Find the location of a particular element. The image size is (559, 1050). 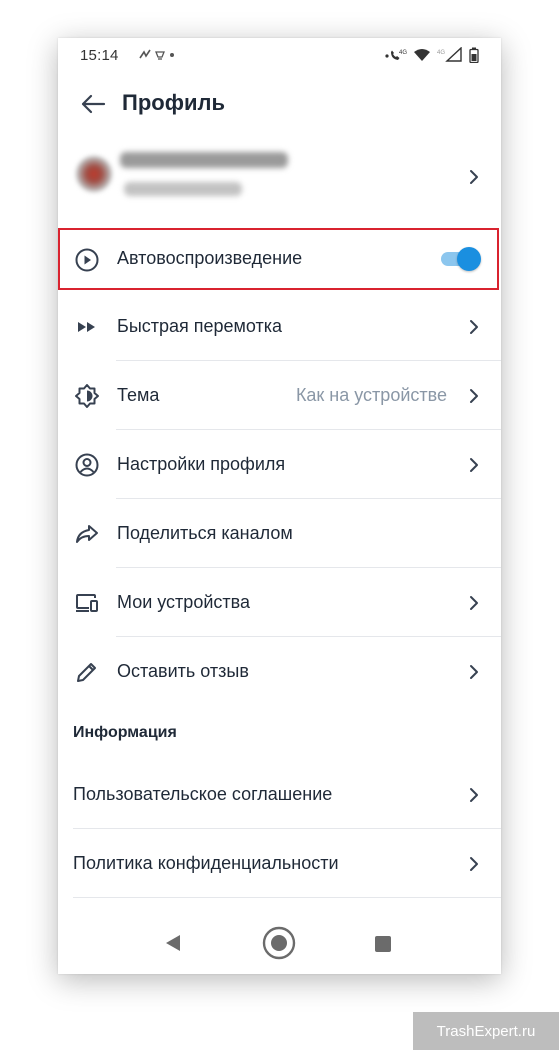

avatar is located at coordinates (94, 174).